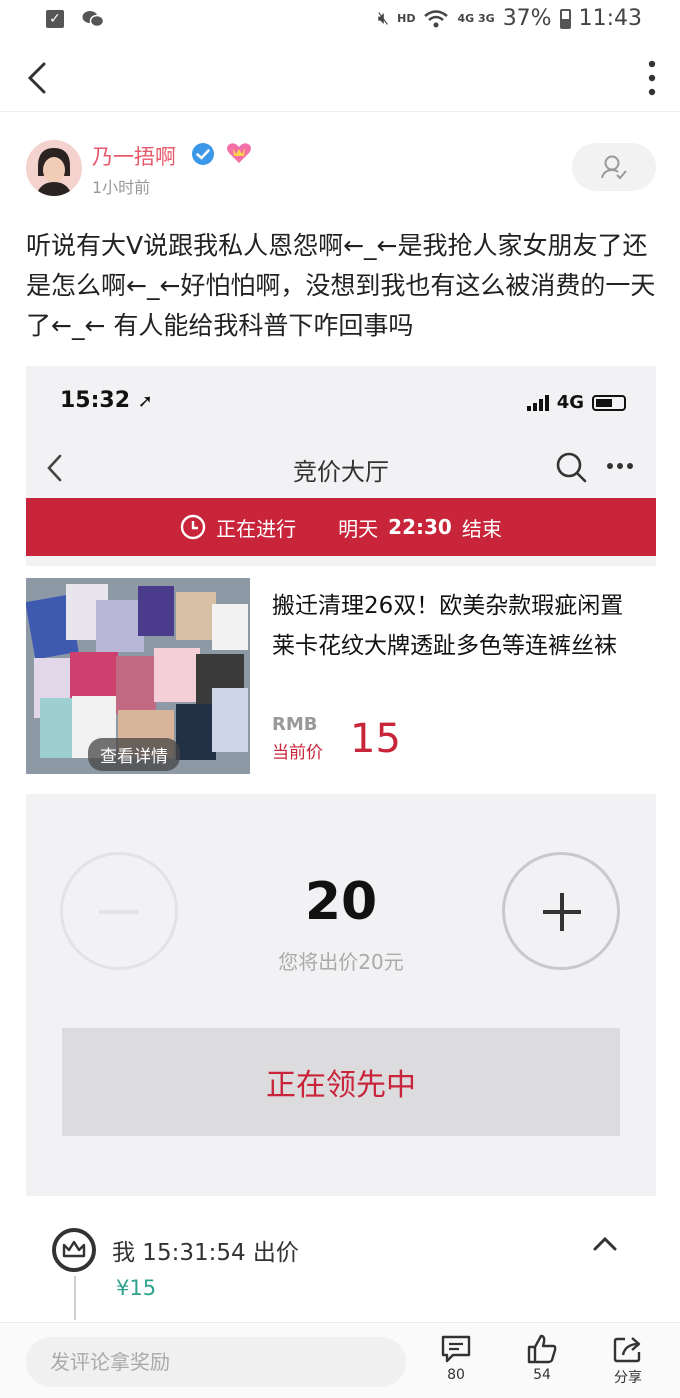 This screenshot has width=680, height=1398. What do you see at coordinates (436, 18) in the screenshot?
I see `wifi-icon` at bounding box center [436, 18].